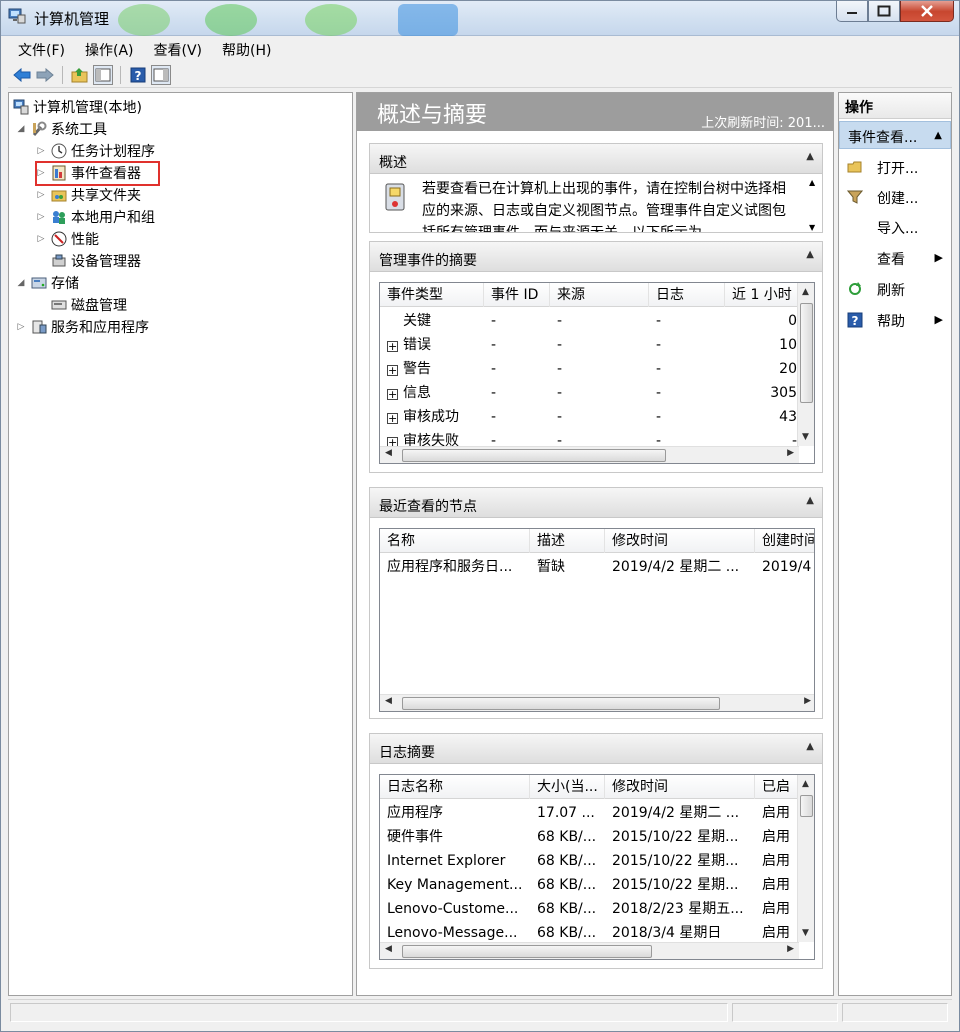 This screenshot has height=1032, width=960. Describe the element at coordinates (895, 289) in the screenshot. I see `action-refresh: 刷新` at that location.